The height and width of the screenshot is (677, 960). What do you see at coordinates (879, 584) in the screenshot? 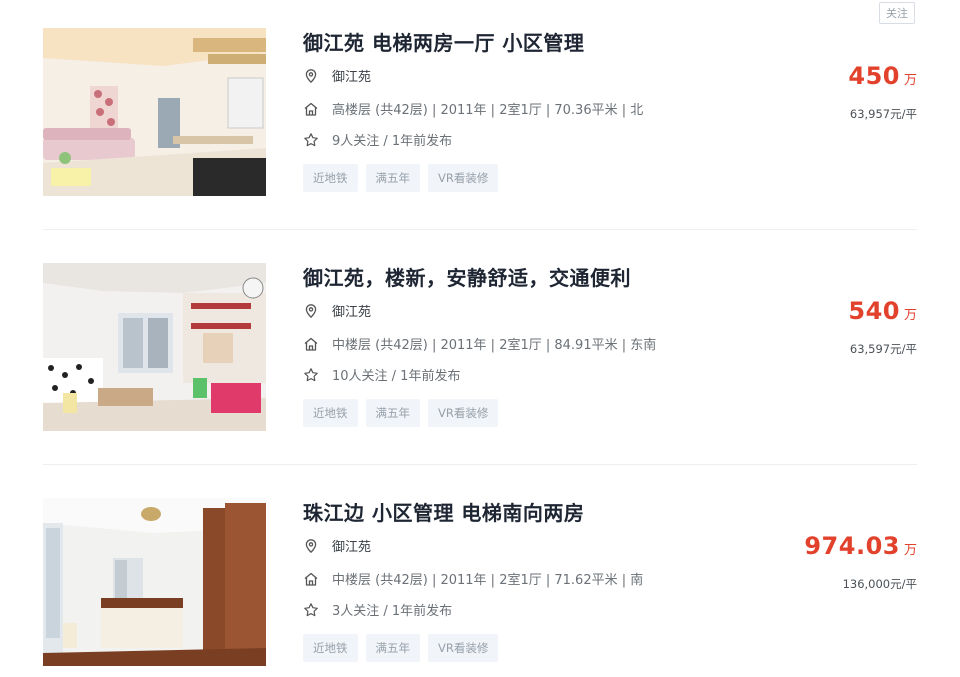
I see `unit-price: 136,000元/平` at bounding box center [879, 584].